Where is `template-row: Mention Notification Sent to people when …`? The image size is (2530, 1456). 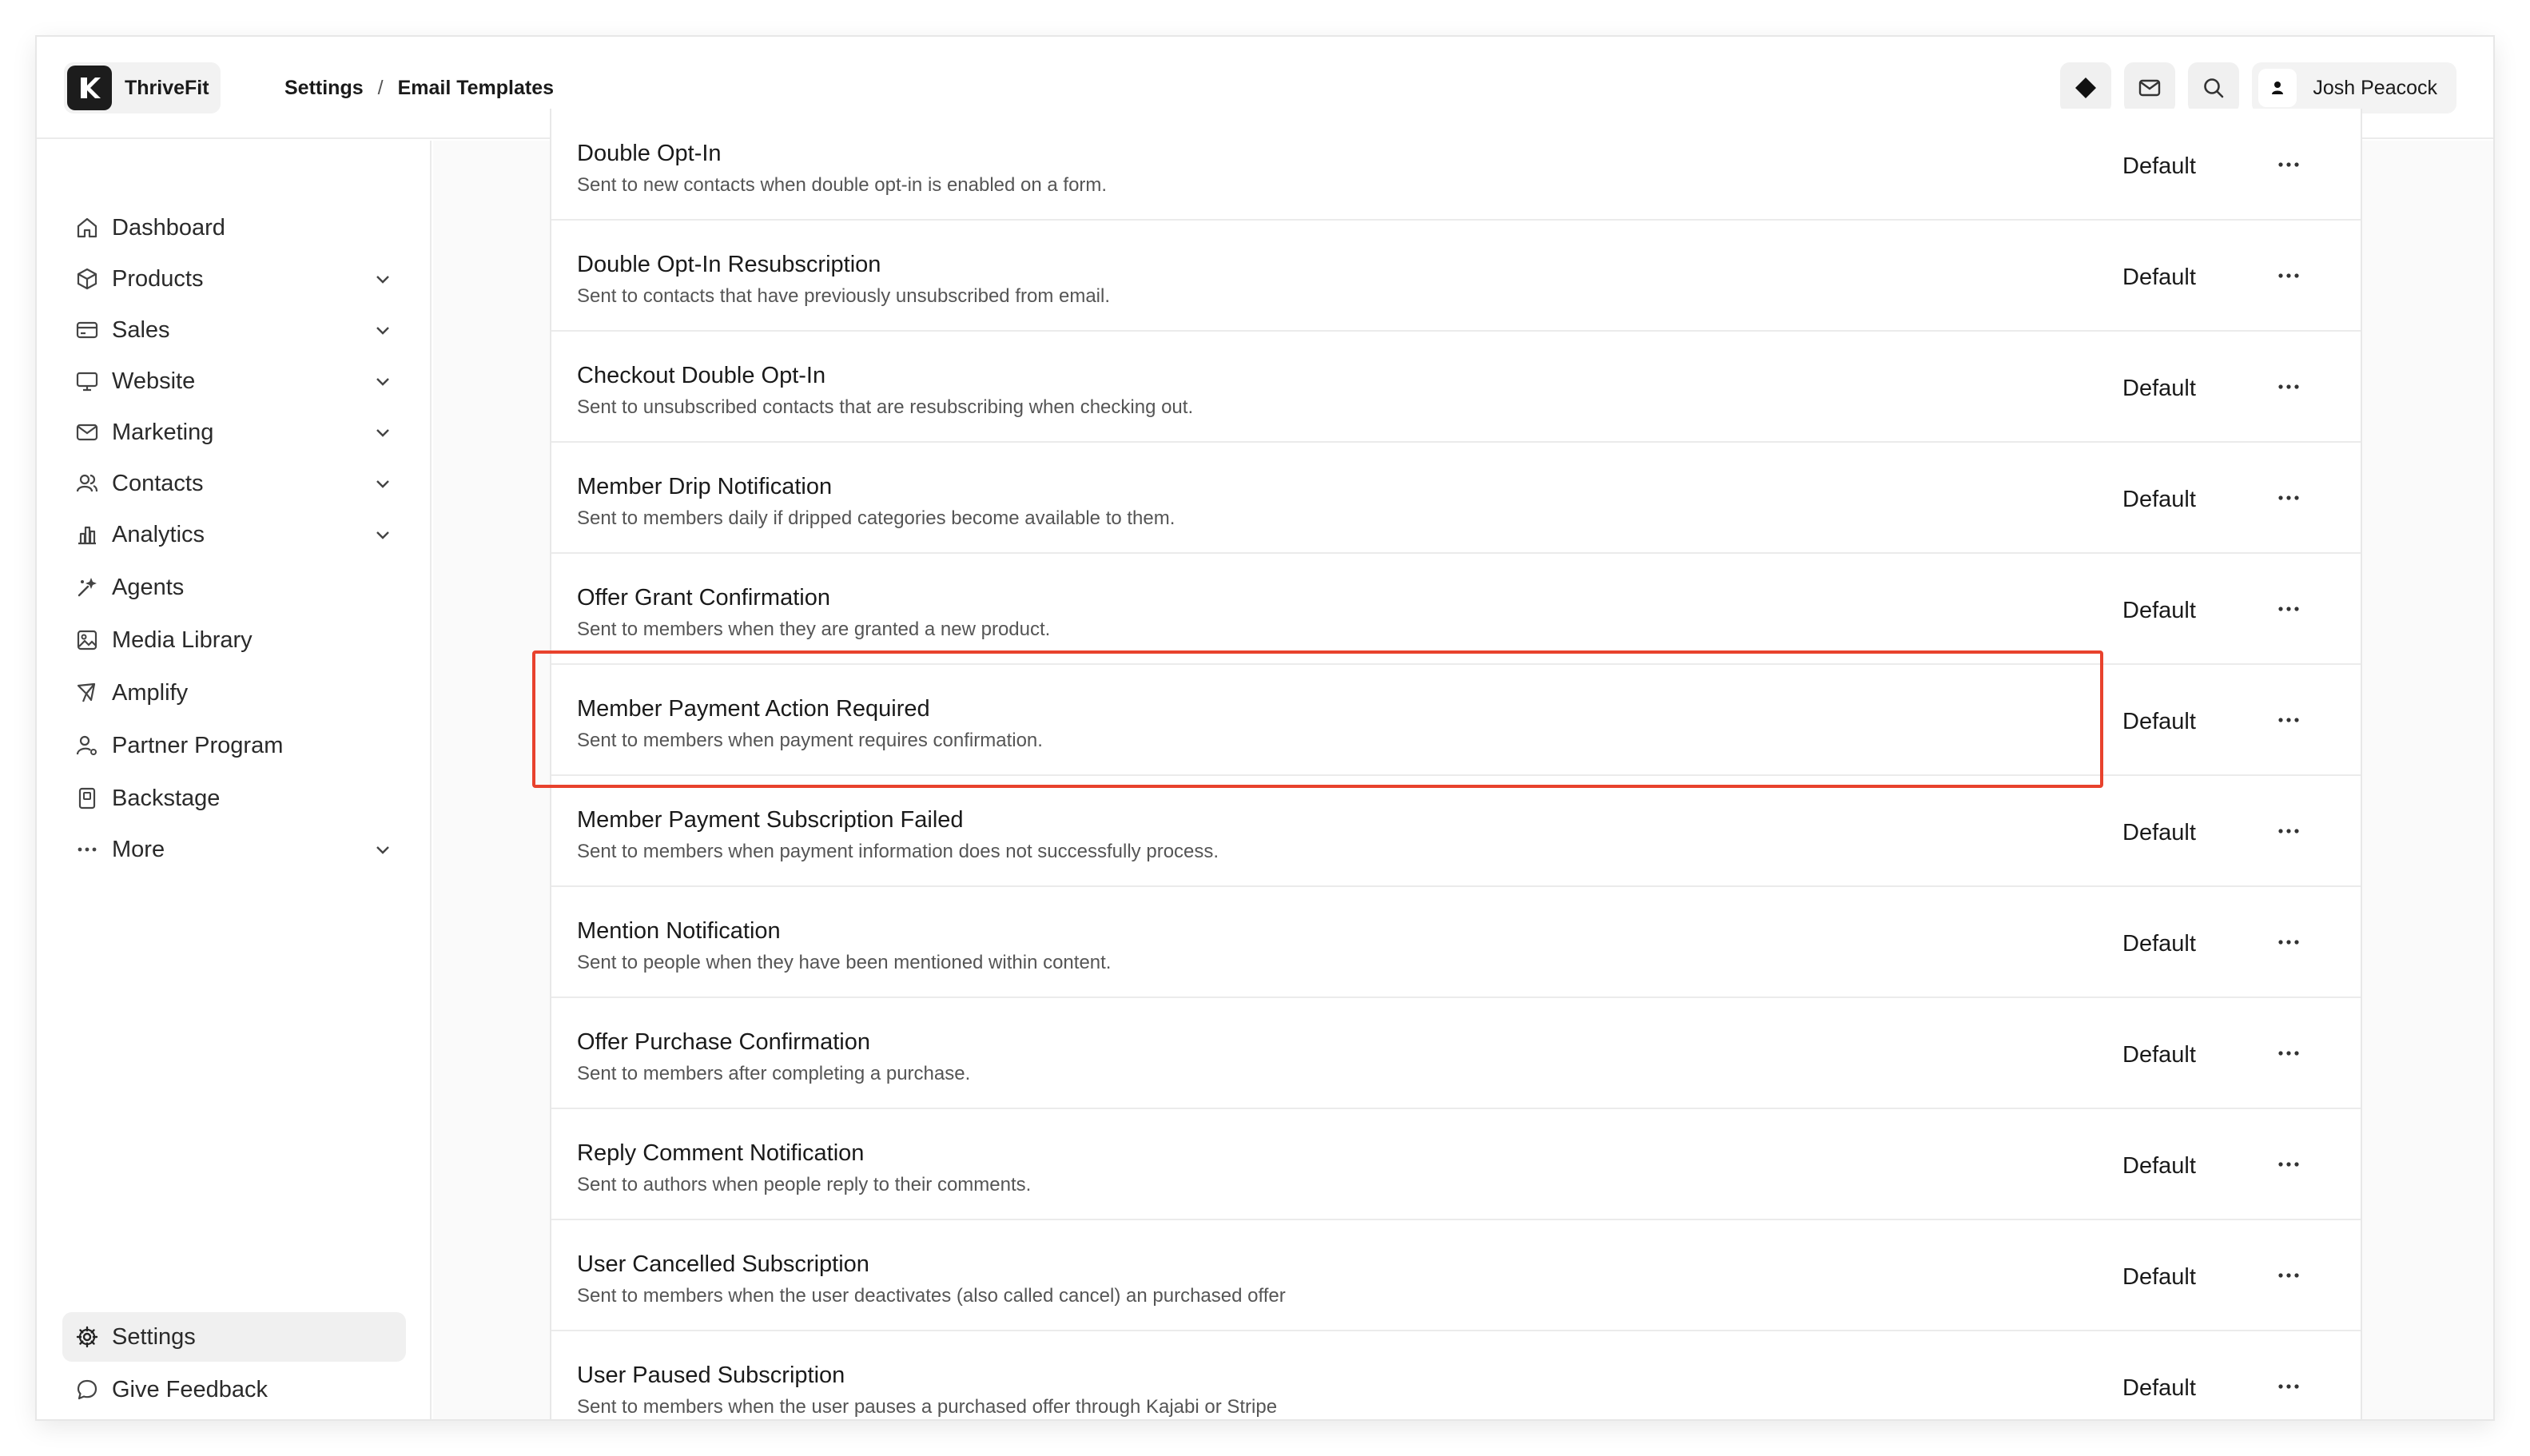
template-row: Mention Notification Sent to people when … is located at coordinates (1456, 942).